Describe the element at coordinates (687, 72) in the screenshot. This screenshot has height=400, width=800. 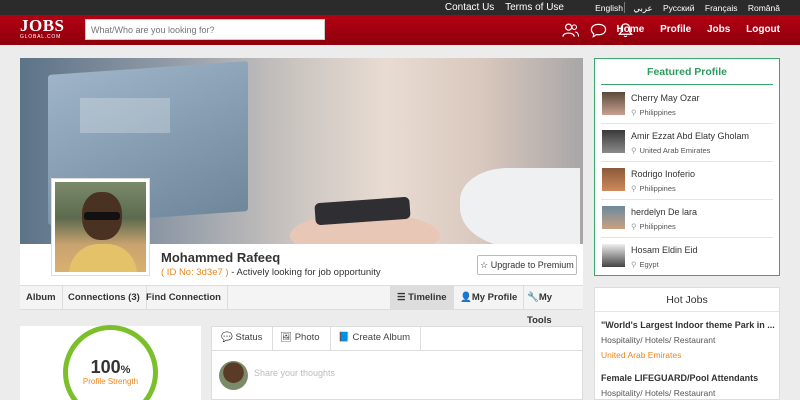
I see `featured-title: Featured Profile` at that location.